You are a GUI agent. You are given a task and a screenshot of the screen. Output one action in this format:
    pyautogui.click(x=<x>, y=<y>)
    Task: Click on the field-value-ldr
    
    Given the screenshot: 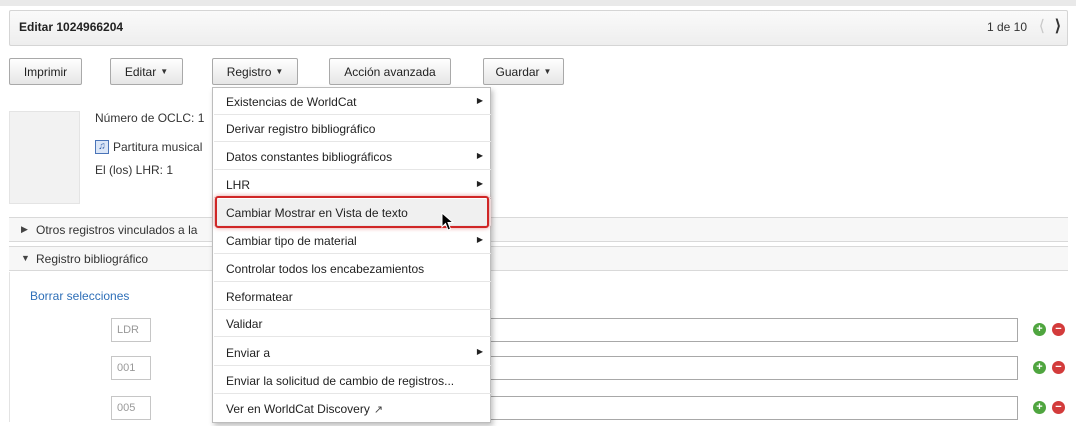 What is the action you would take?
    pyautogui.click(x=754, y=330)
    